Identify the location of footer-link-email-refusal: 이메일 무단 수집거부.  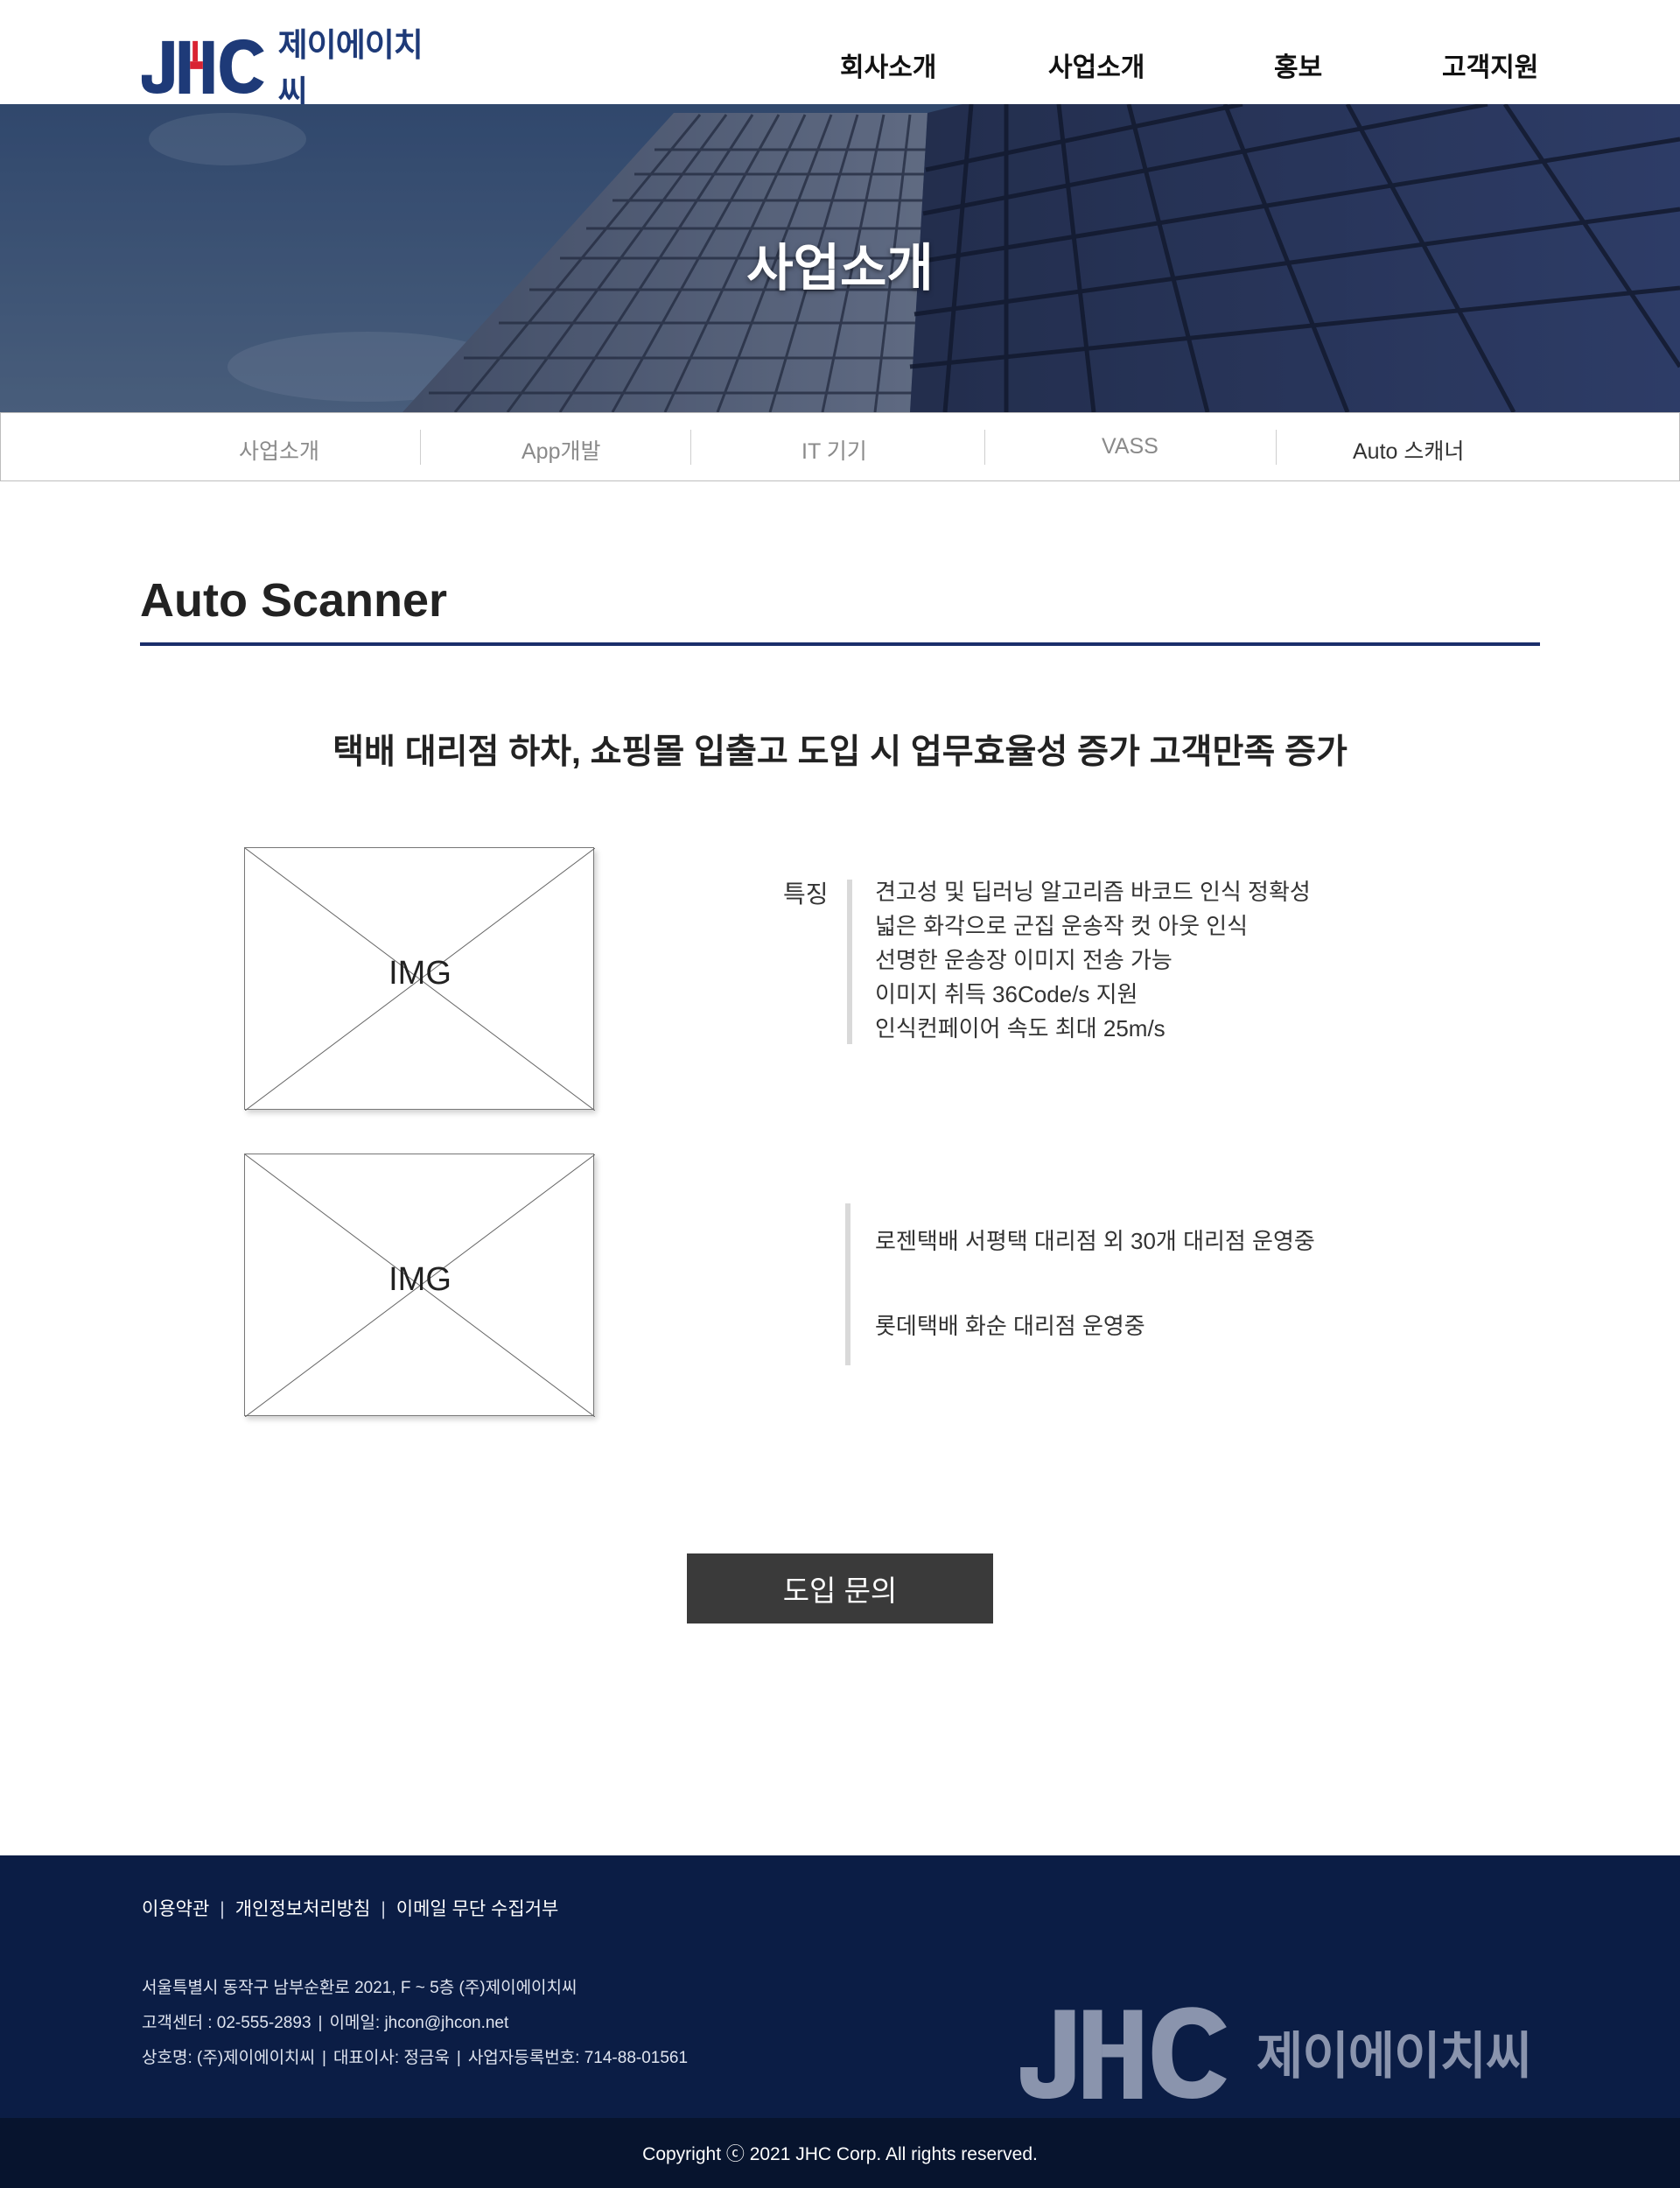
(477, 1909).